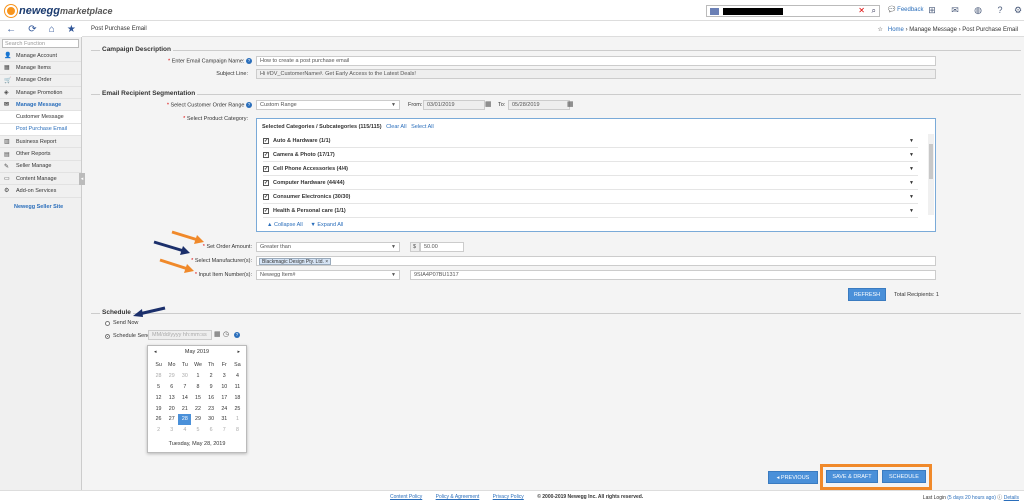  What do you see at coordinates (171, 376) in the screenshot?
I see `calendar-day: 29` at bounding box center [171, 376].